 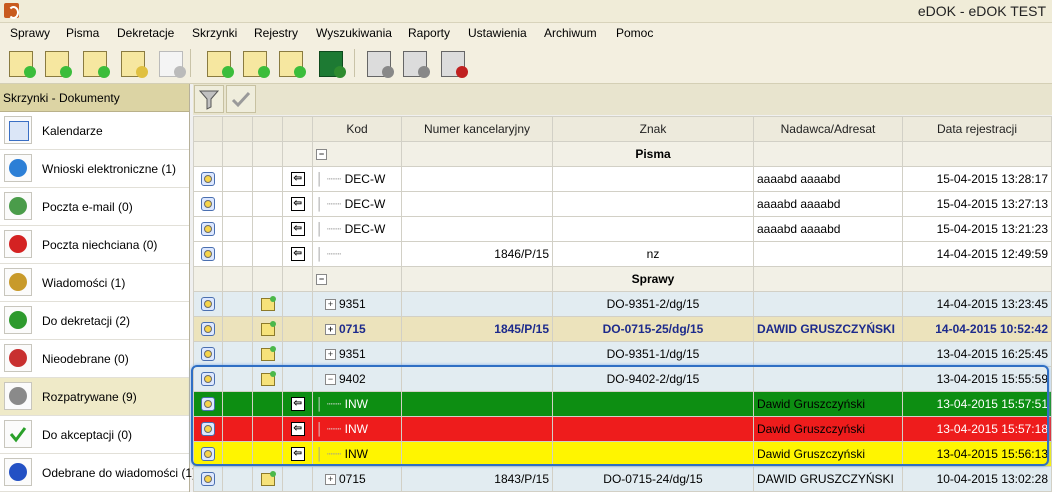 What do you see at coordinates (94, 169) in the screenshot?
I see `mailbox-item: Wnioski elektroniczne (1)` at bounding box center [94, 169].